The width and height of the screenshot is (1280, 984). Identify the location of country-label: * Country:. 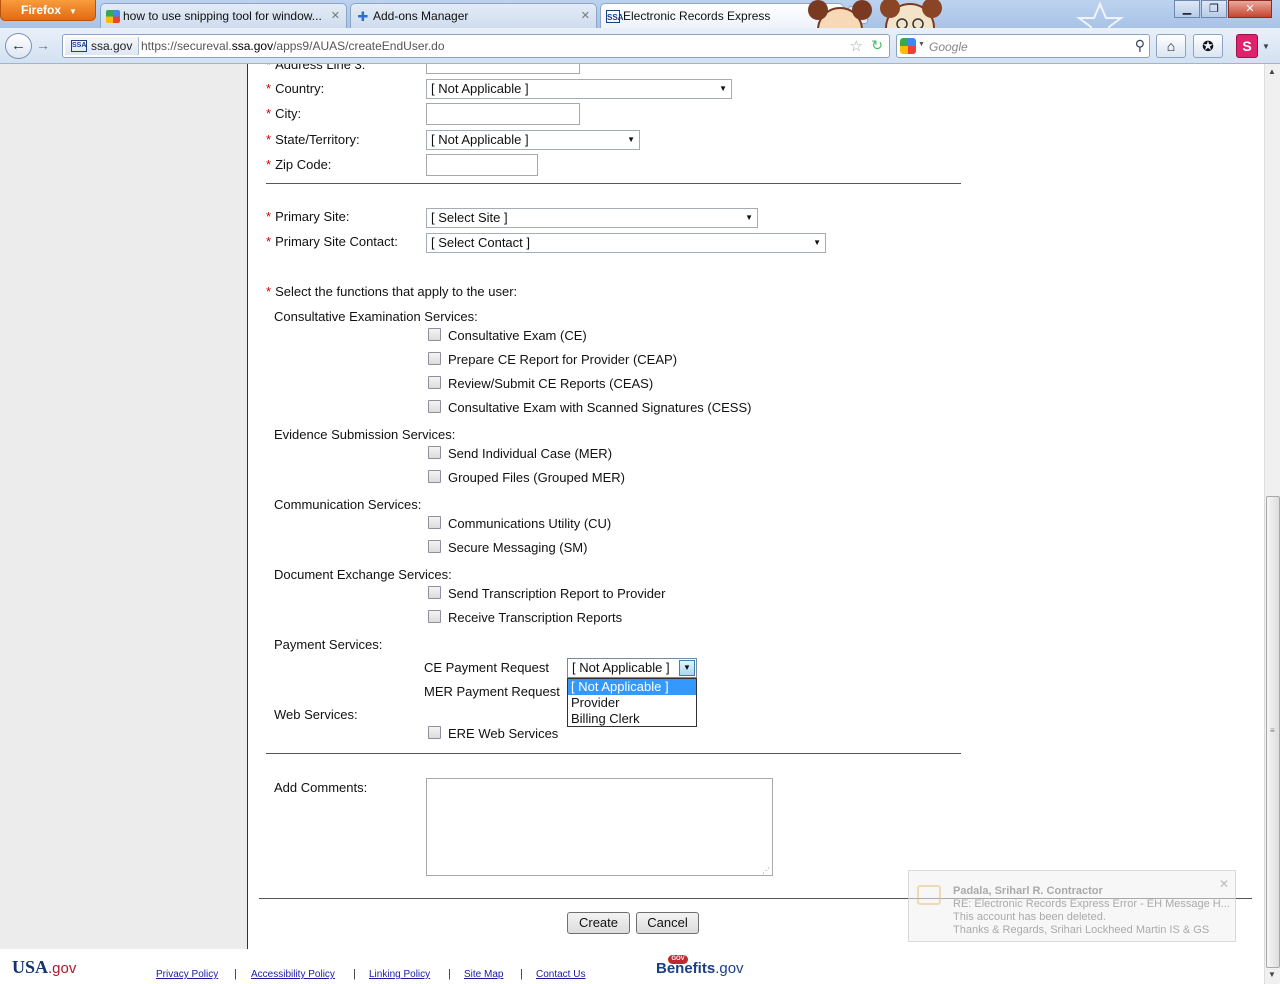
(295, 88).